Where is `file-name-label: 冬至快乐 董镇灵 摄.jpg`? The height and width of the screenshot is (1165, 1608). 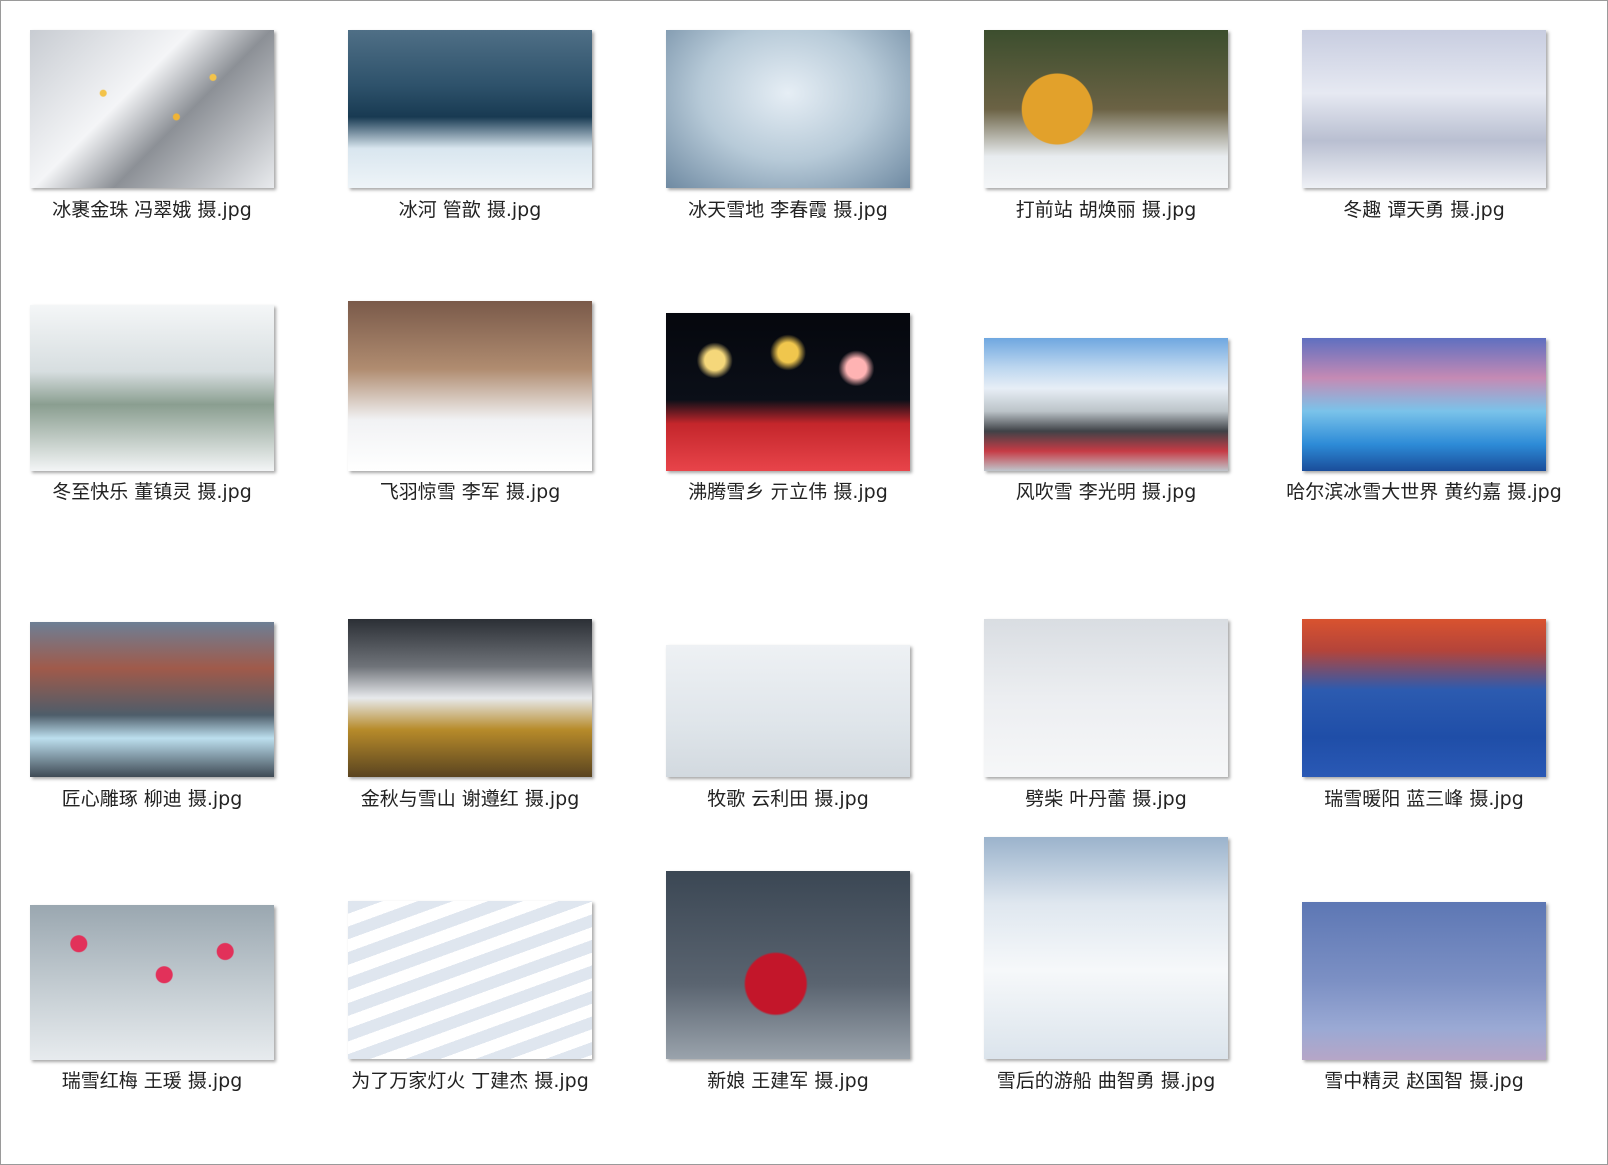
file-name-label: 冬至快乐 董镇灵 摄.jpg is located at coordinates (152, 492).